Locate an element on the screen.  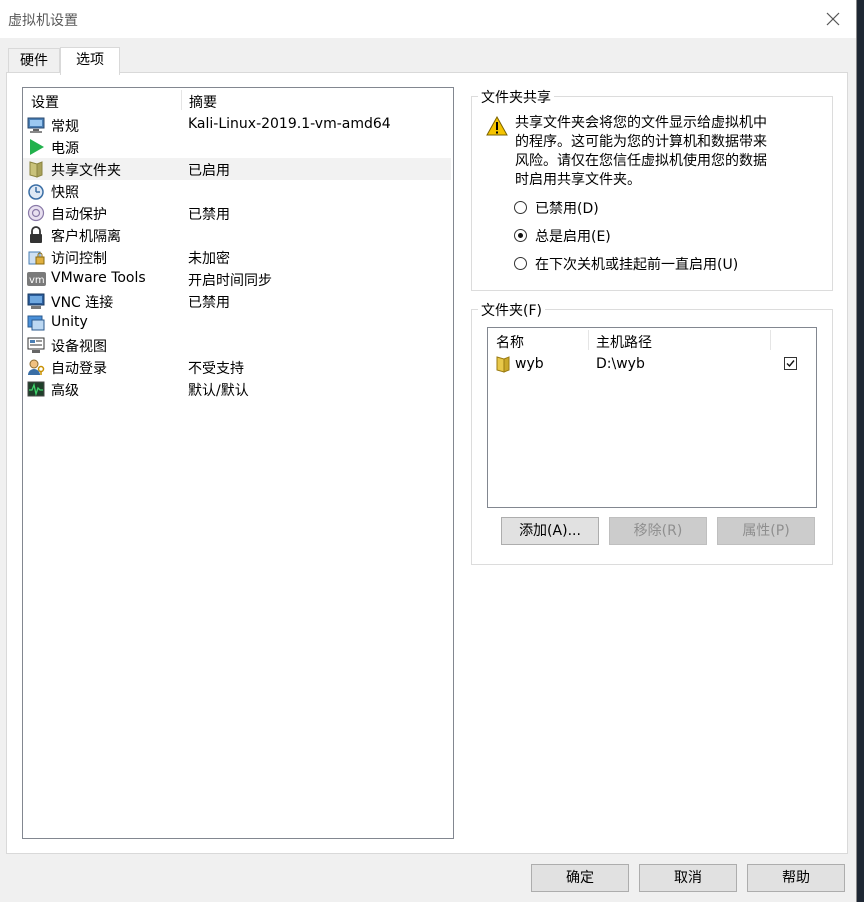
cancel-button: 取消 is located at coordinates (688, 878).